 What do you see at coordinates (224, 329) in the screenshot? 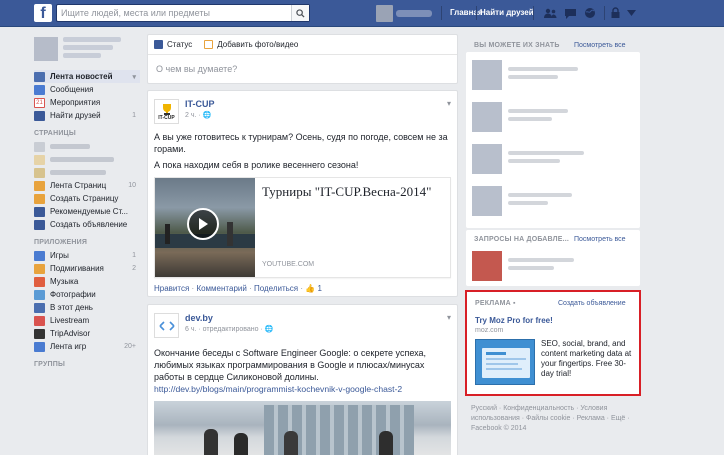
I see `post-time: 6 ч. · отредактировано ·` at bounding box center [224, 329].